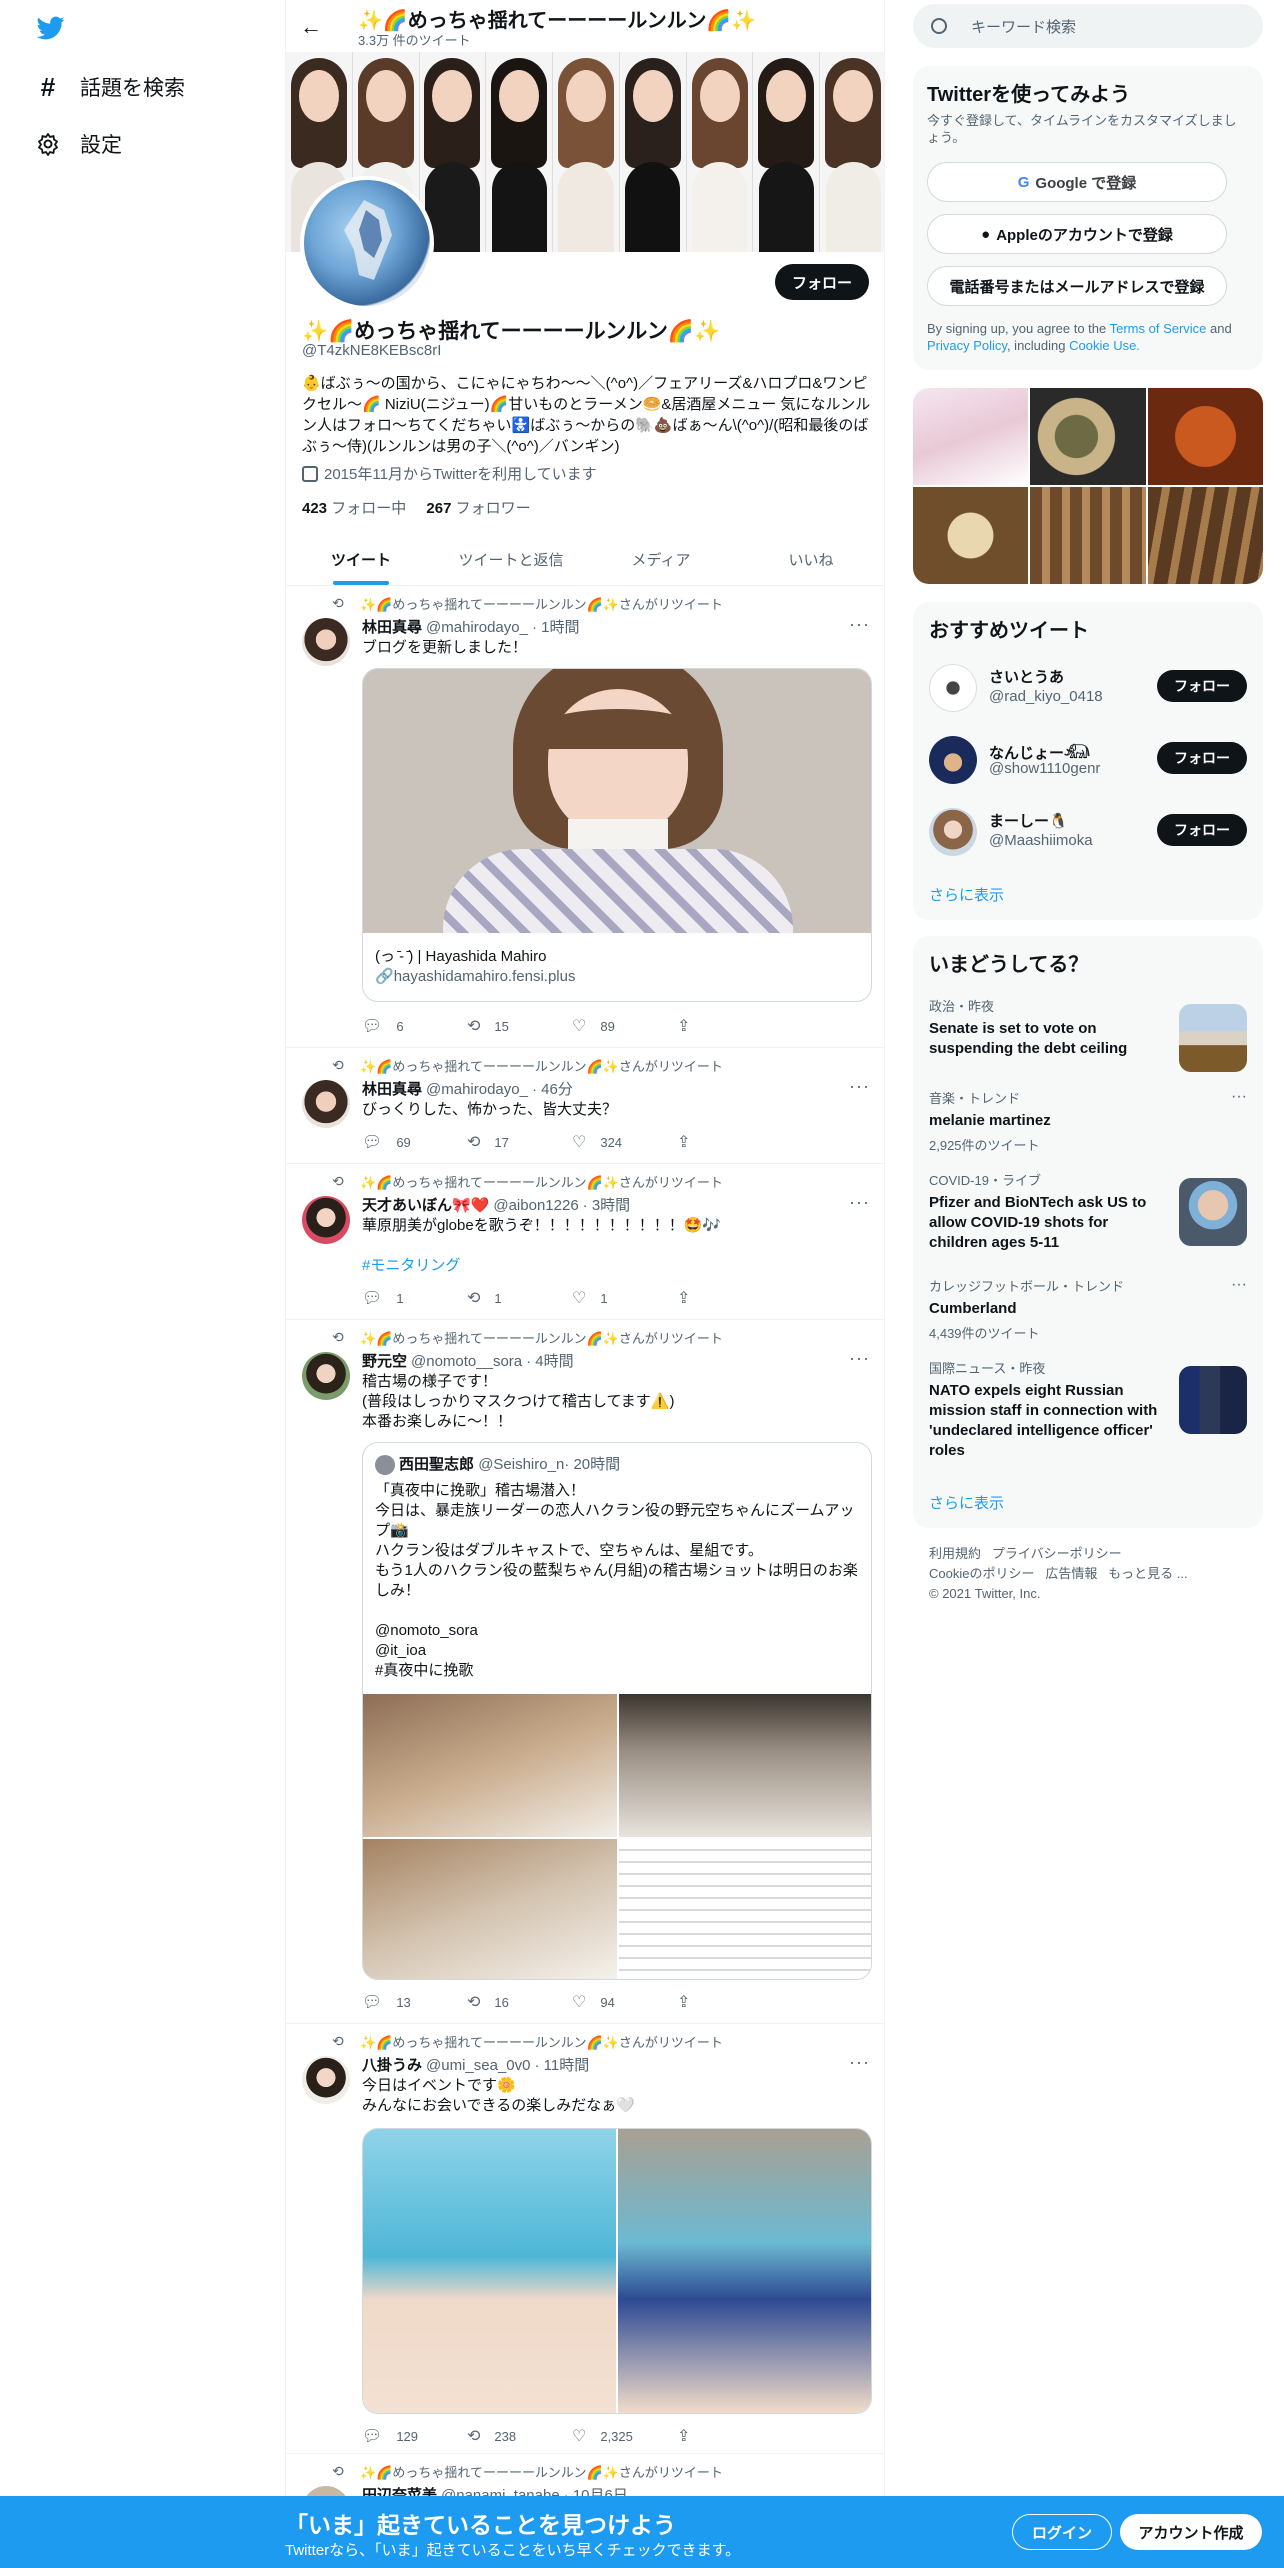 Image resolution: width=1284 pixels, height=2568 pixels. I want to click on followers-label: フォロワー, so click(493, 508).